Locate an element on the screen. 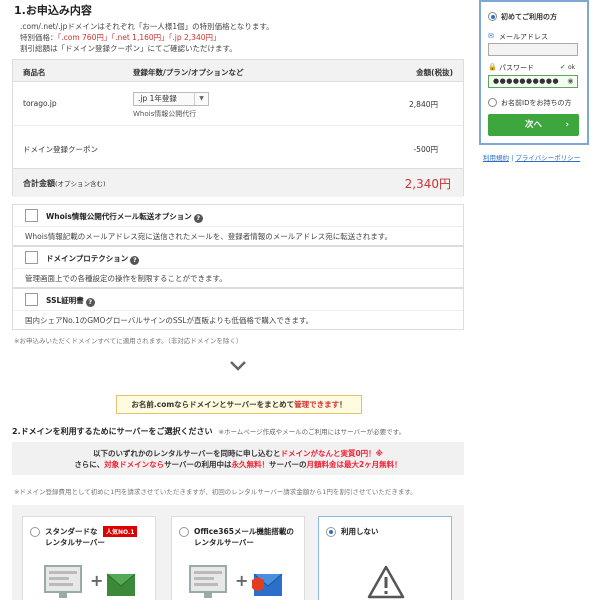  option-title: Whois情報公開代行メール転送オプション? is located at coordinates (124, 217).